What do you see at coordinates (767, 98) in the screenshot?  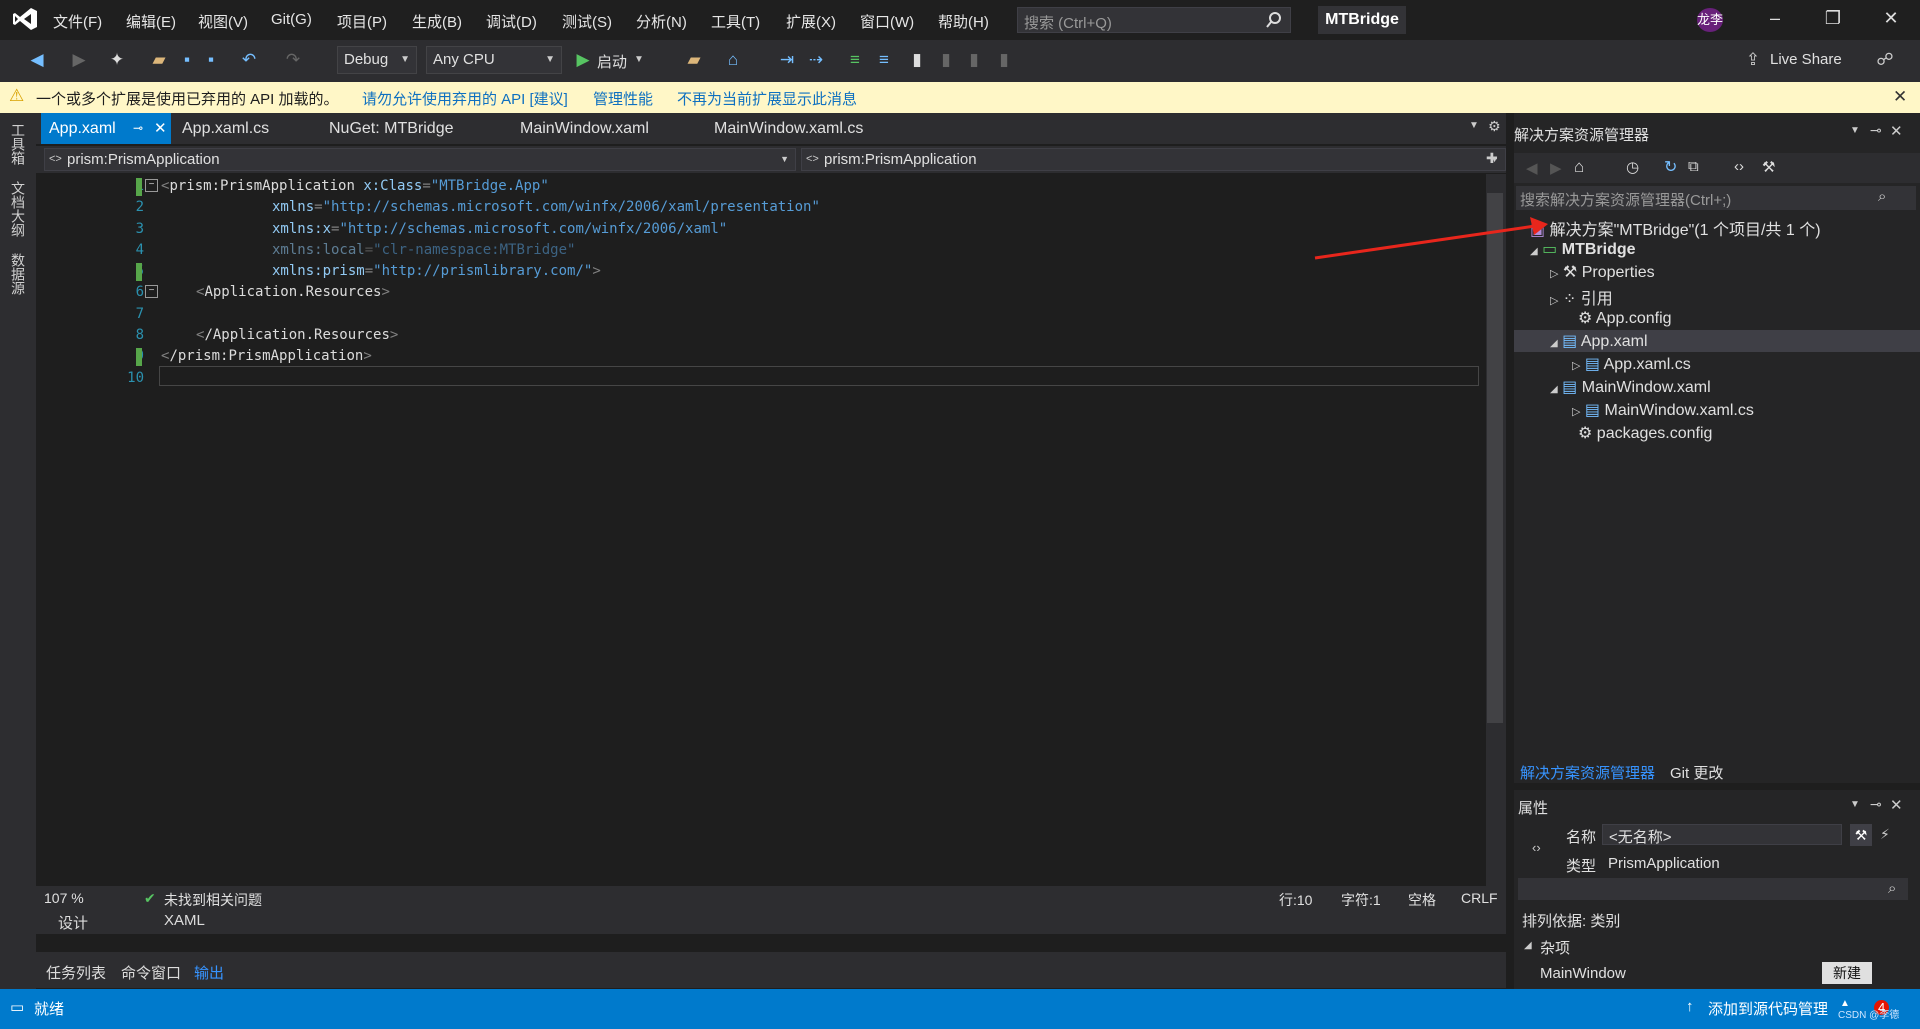 I see `link-dont-show: 不再为当前扩展显示此消息` at bounding box center [767, 98].